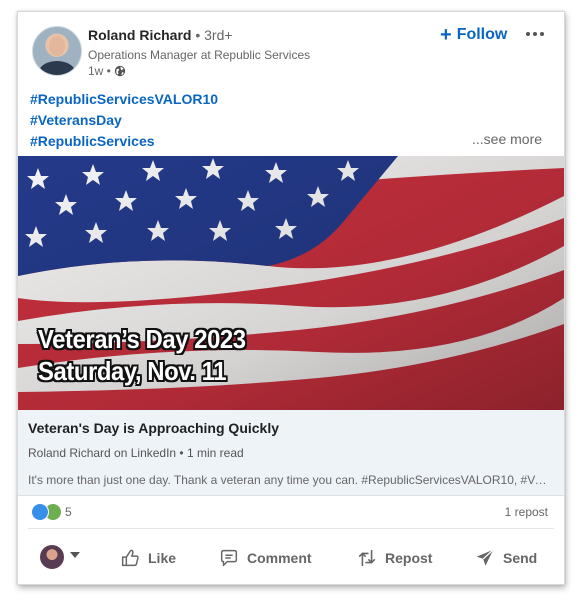 This screenshot has height=600, width=583. Describe the element at coordinates (139, 35) in the screenshot. I see `author-name: Roland Richard` at that location.